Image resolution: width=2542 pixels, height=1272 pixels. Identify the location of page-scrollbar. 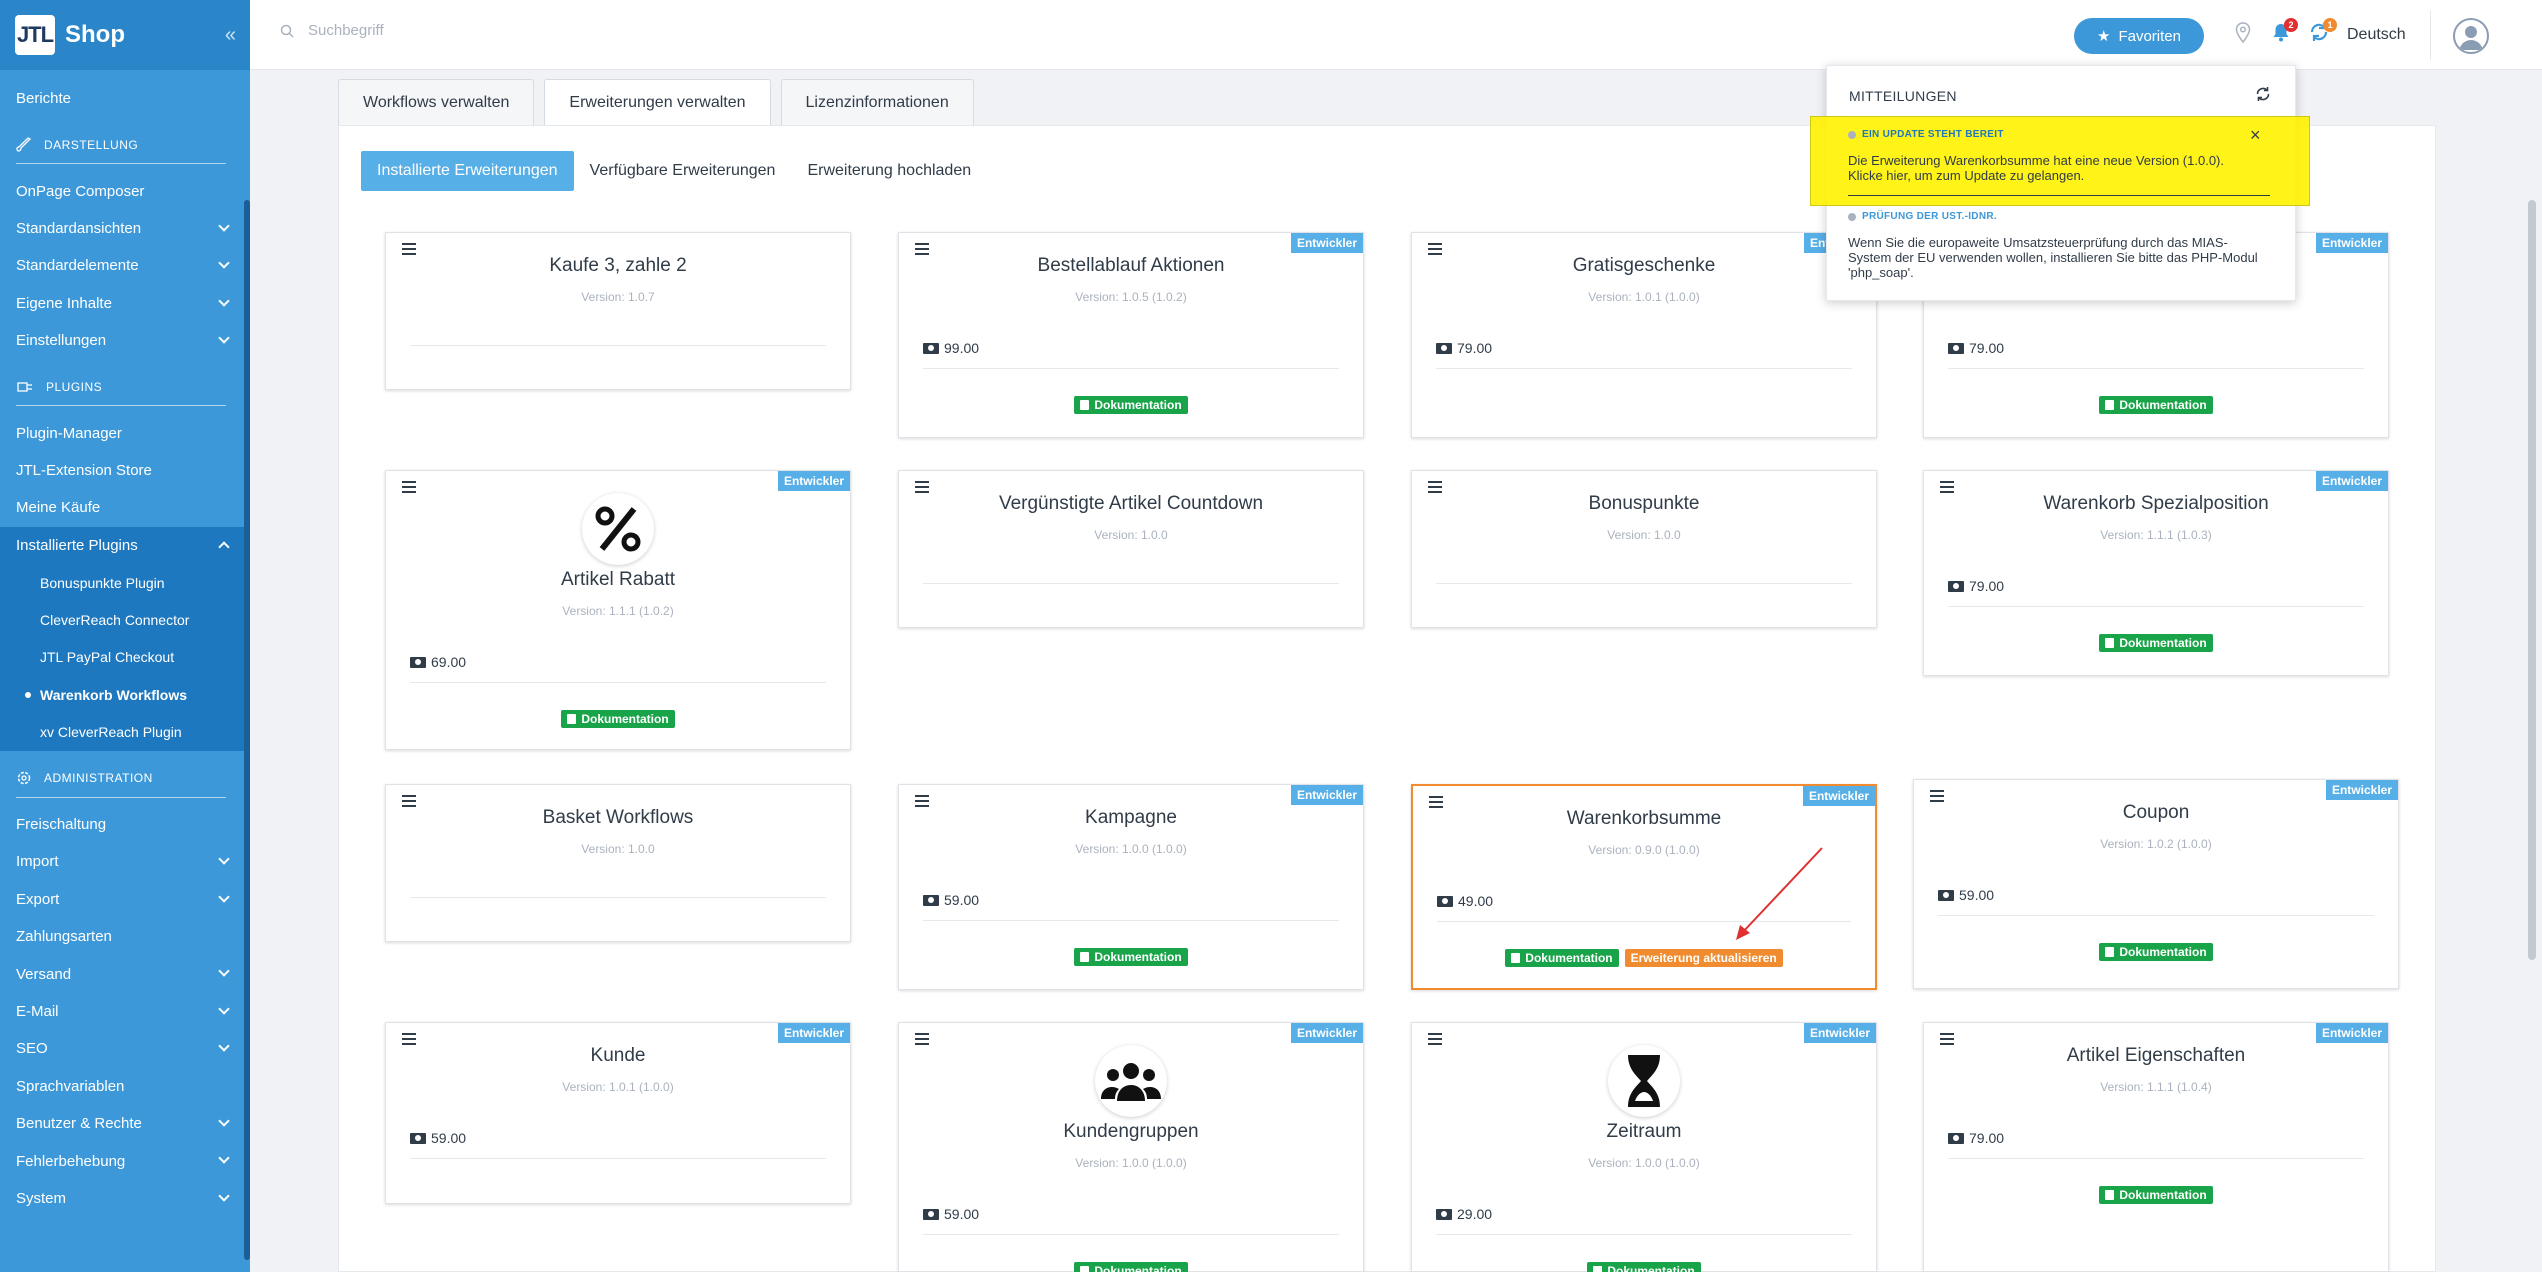
(2532, 580).